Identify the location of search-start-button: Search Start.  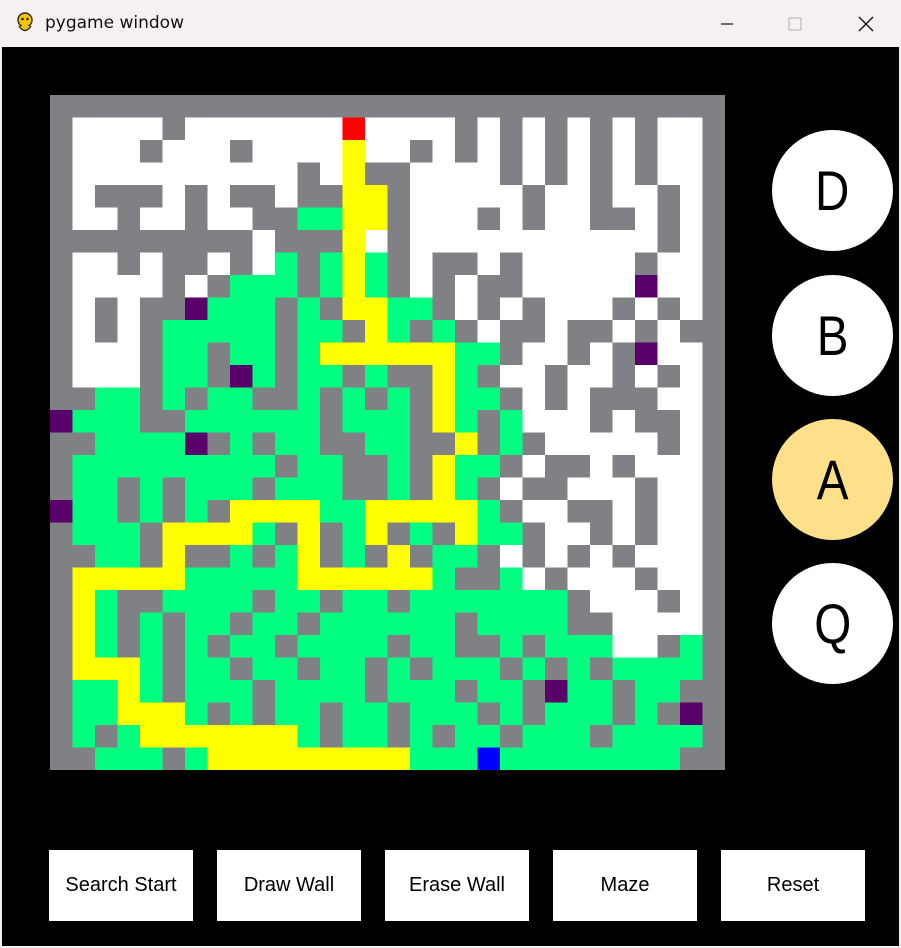
(121, 885).